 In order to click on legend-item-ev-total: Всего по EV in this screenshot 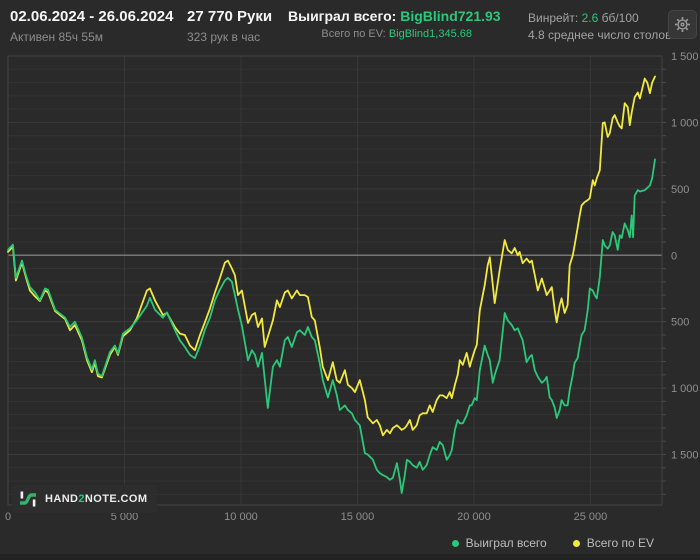, I will do `click(613, 543)`.